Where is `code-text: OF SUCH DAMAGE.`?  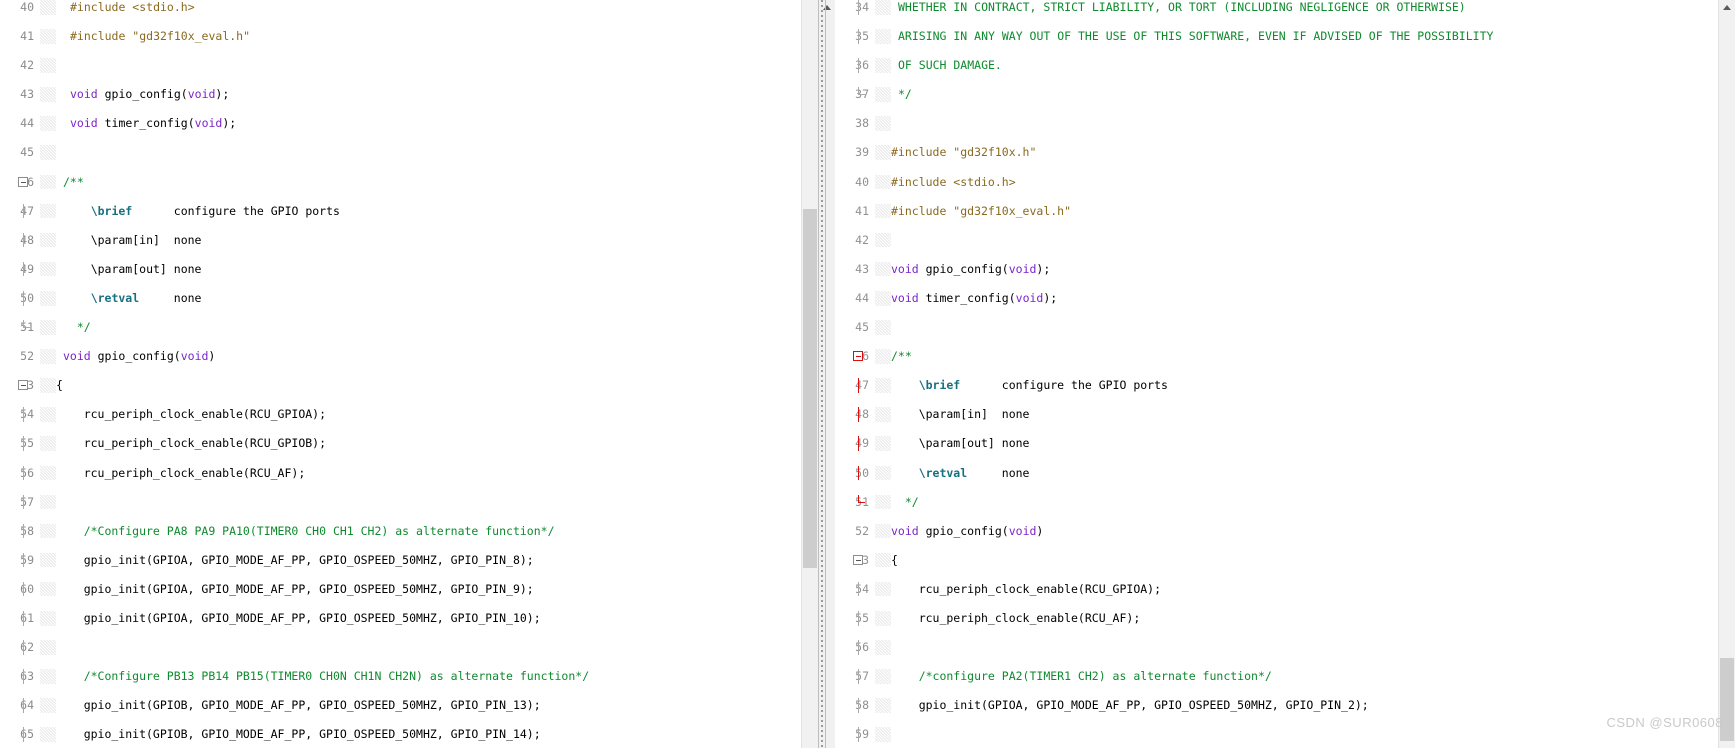
code-text: OF SUCH DAMAGE. is located at coordinates (950, 65).